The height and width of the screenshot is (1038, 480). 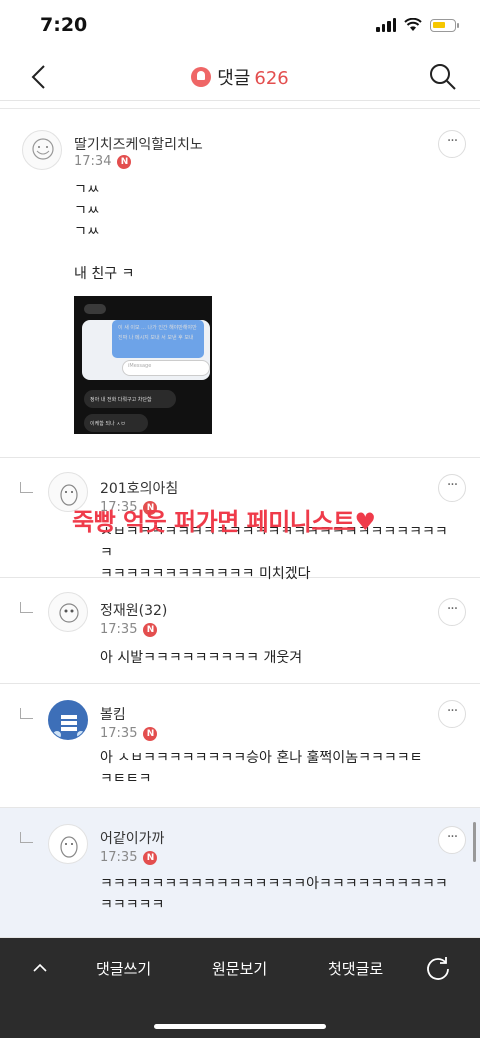 I want to click on image-text: 이케함 되나 ㅅㅂ, so click(x=108, y=424).